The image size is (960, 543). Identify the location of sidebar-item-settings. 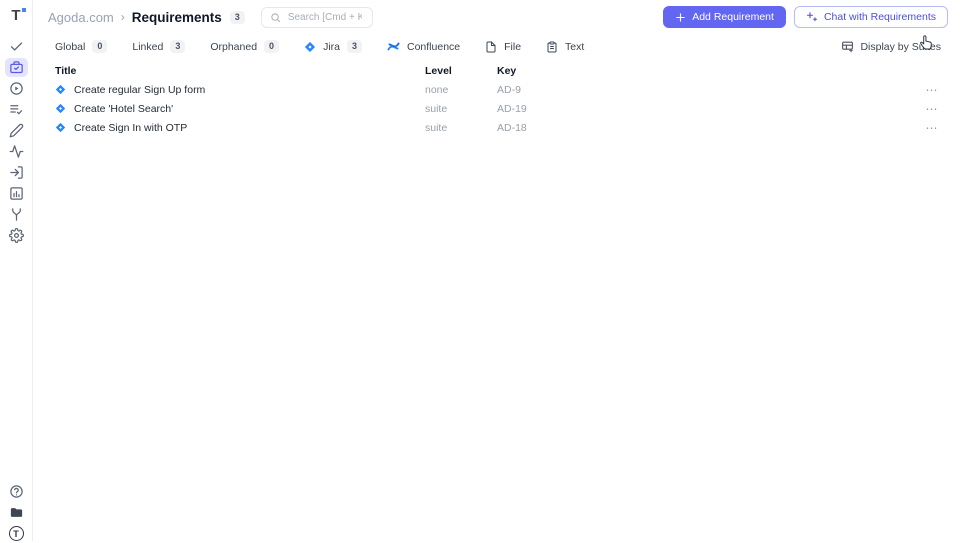
(16, 235).